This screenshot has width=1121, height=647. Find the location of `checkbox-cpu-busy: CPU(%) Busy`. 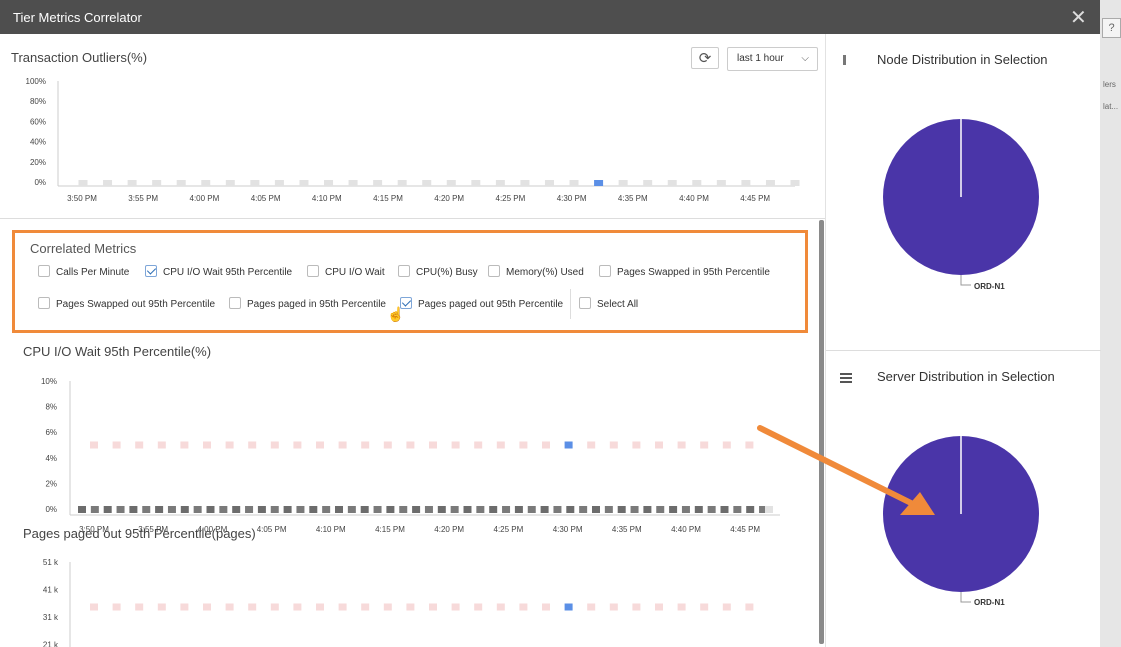

checkbox-cpu-busy: CPU(%) Busy is located at coordinates (438, 272).